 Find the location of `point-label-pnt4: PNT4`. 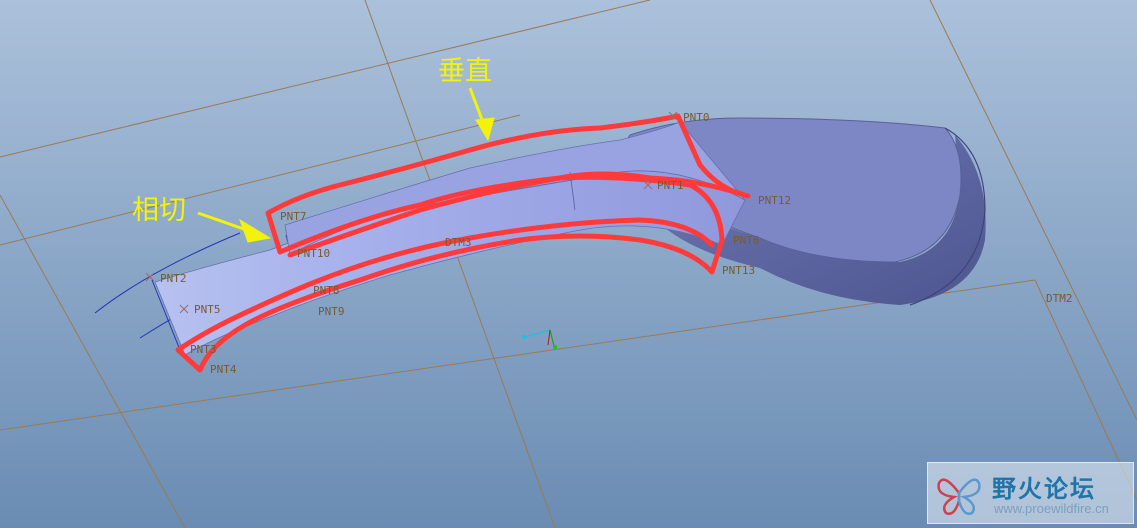

point-label-pnt4: PNT4 is located at coordinates (223, 369).